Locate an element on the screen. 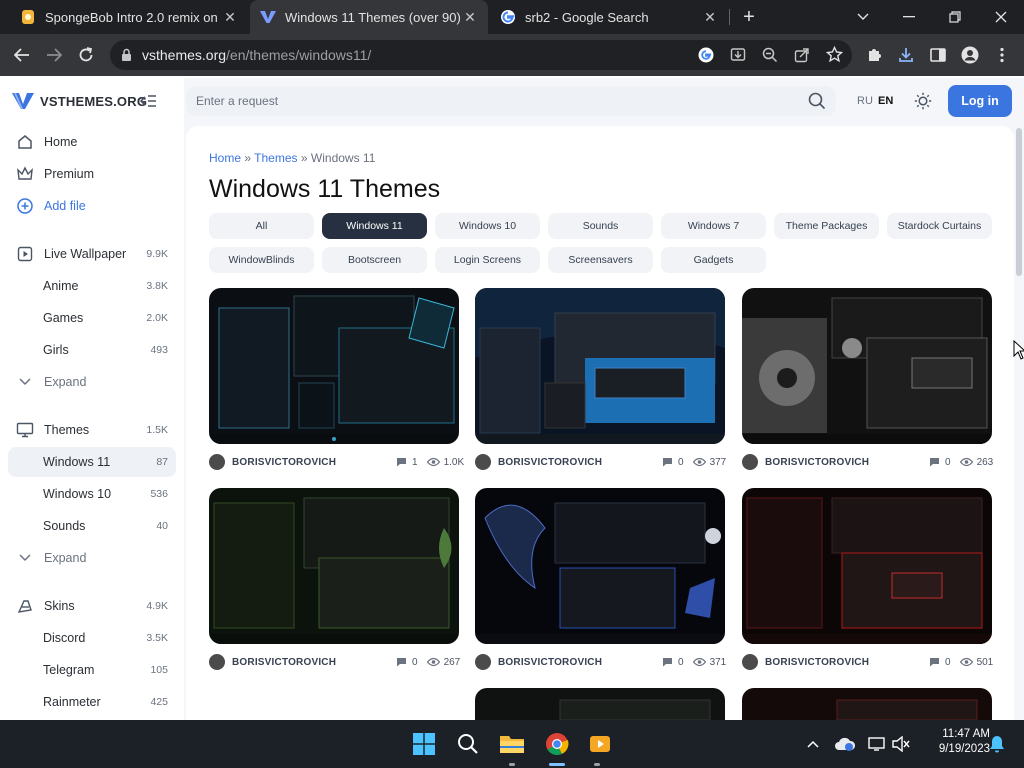 This screenshot has height=768, width=1024. filter-chip-windows-10: Windows 10 is located at coordinates (487, 226).